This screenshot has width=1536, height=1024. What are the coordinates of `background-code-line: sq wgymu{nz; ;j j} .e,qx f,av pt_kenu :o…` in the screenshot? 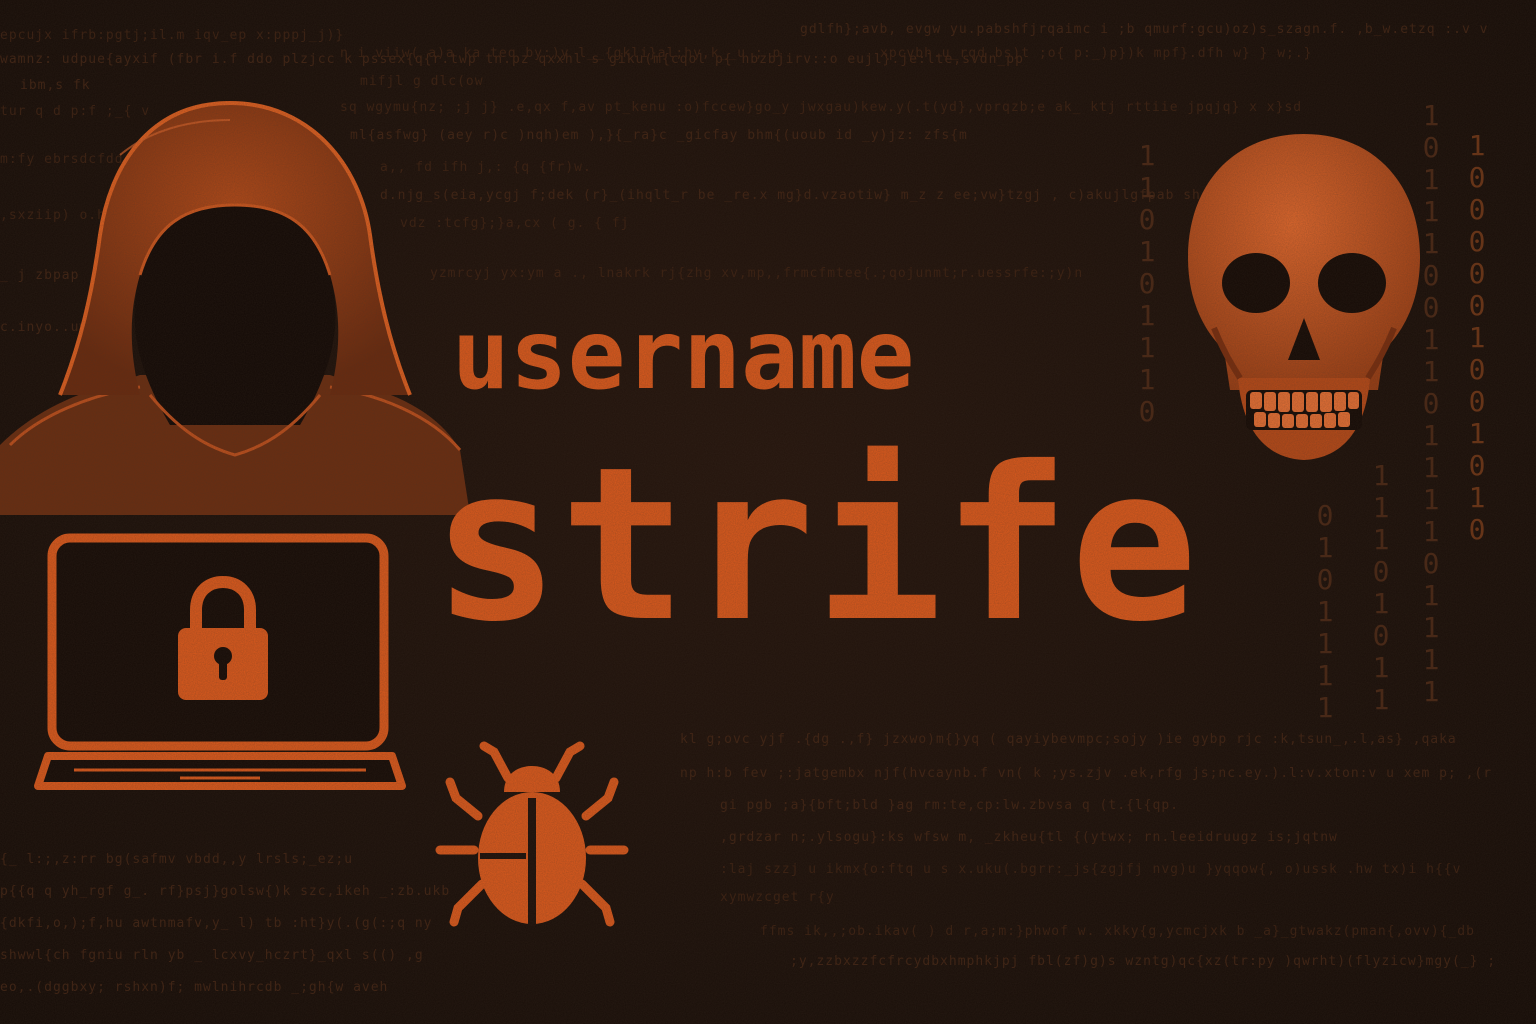 It's located at (821, 107).